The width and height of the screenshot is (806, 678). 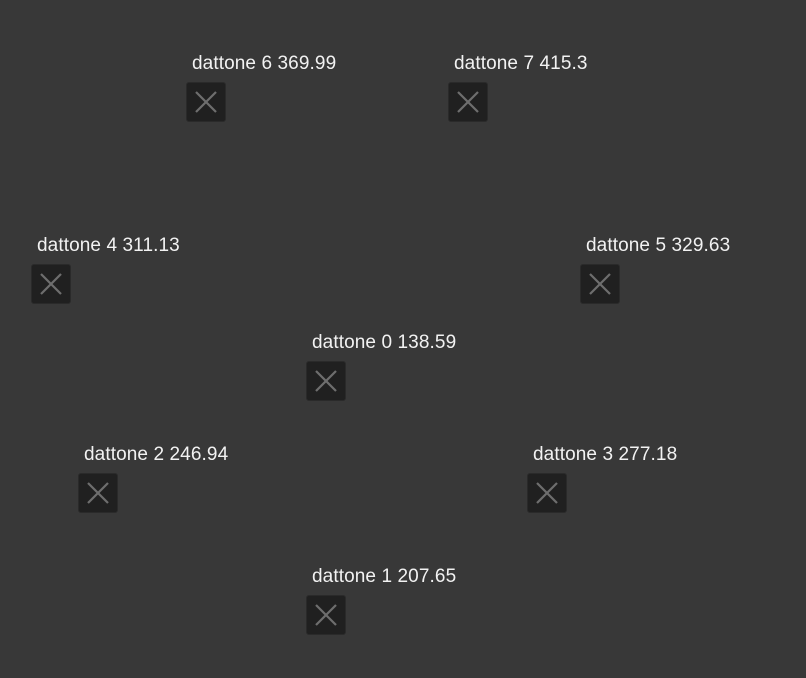 I want to click on node-label: dattone 7 415.3, so click(x=521, y=63).